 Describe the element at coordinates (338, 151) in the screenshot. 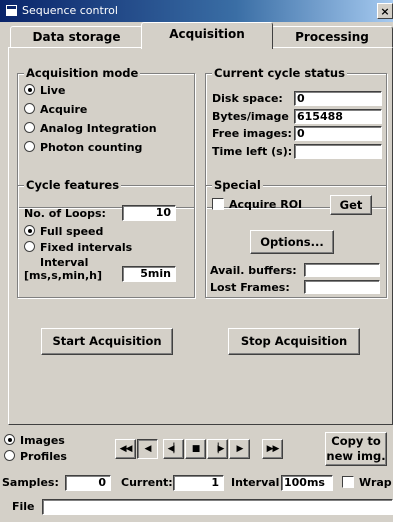

I see `time-left-field` at that location.